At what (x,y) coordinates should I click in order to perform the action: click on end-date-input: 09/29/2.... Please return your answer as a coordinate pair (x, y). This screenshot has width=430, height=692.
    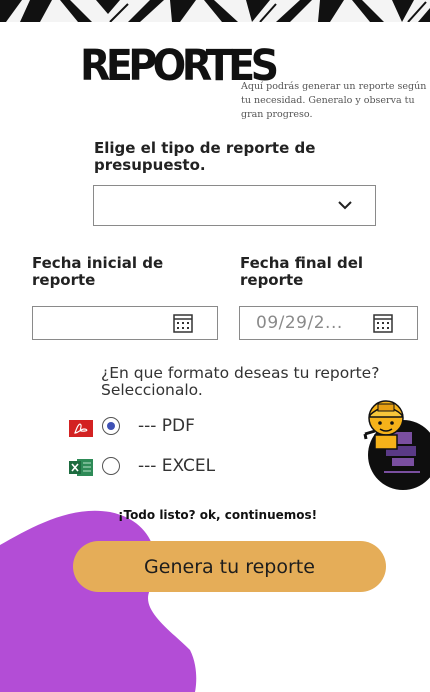
    Looking at the image, I should click on (328, 323).